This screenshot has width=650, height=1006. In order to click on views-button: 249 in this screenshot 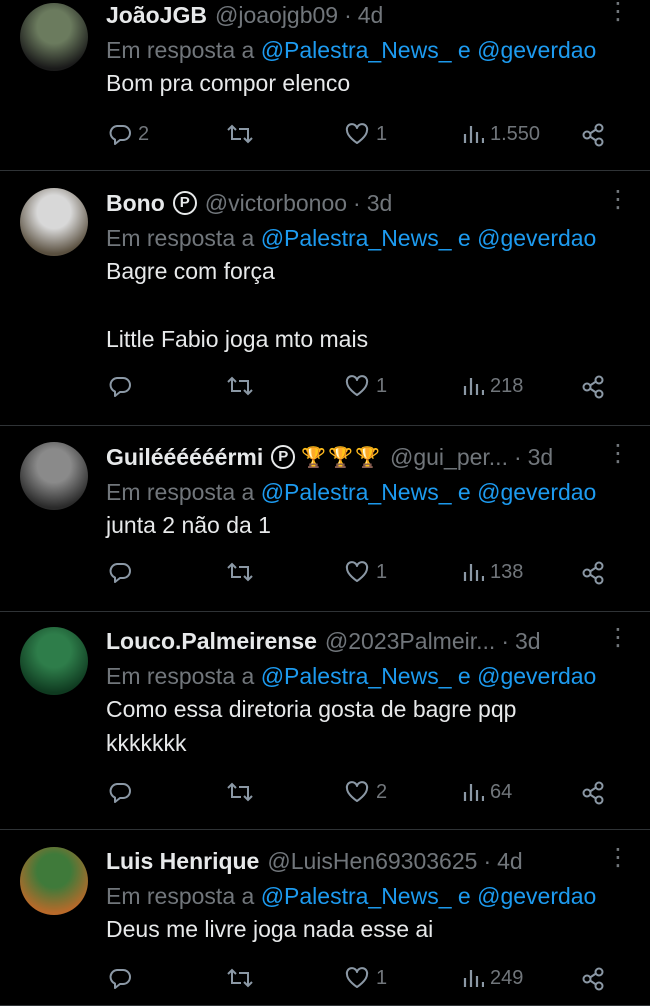, I will do `click(492, 978)`.